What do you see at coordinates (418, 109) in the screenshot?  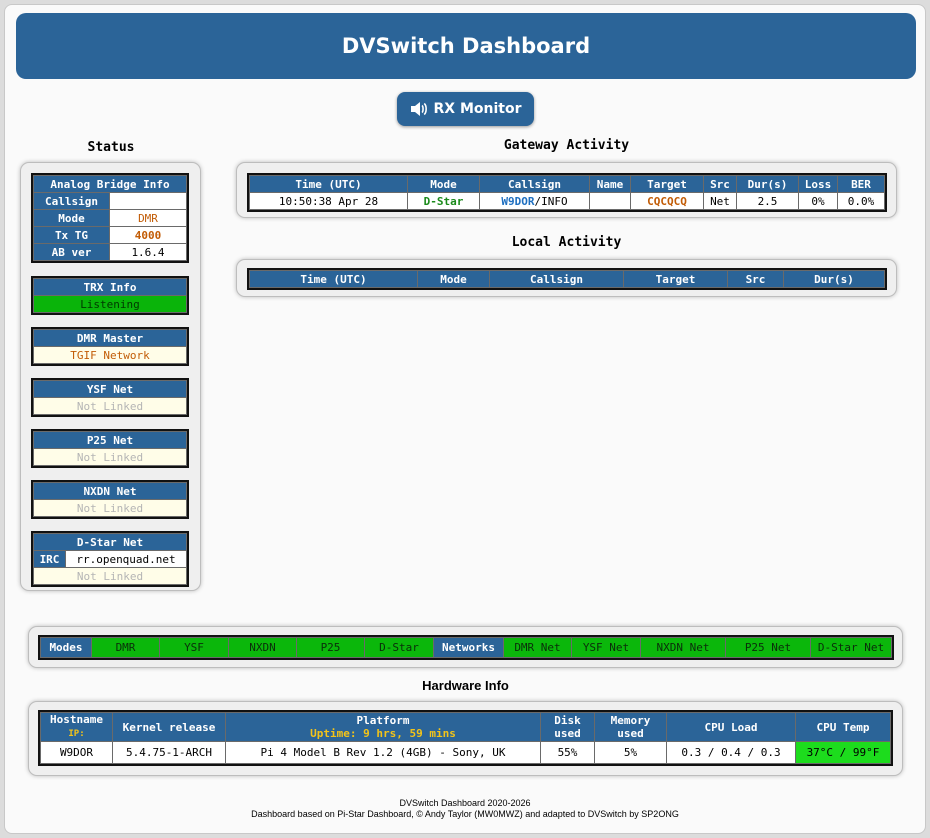 I see `speaker-icon` at bounding box center [418, 109].